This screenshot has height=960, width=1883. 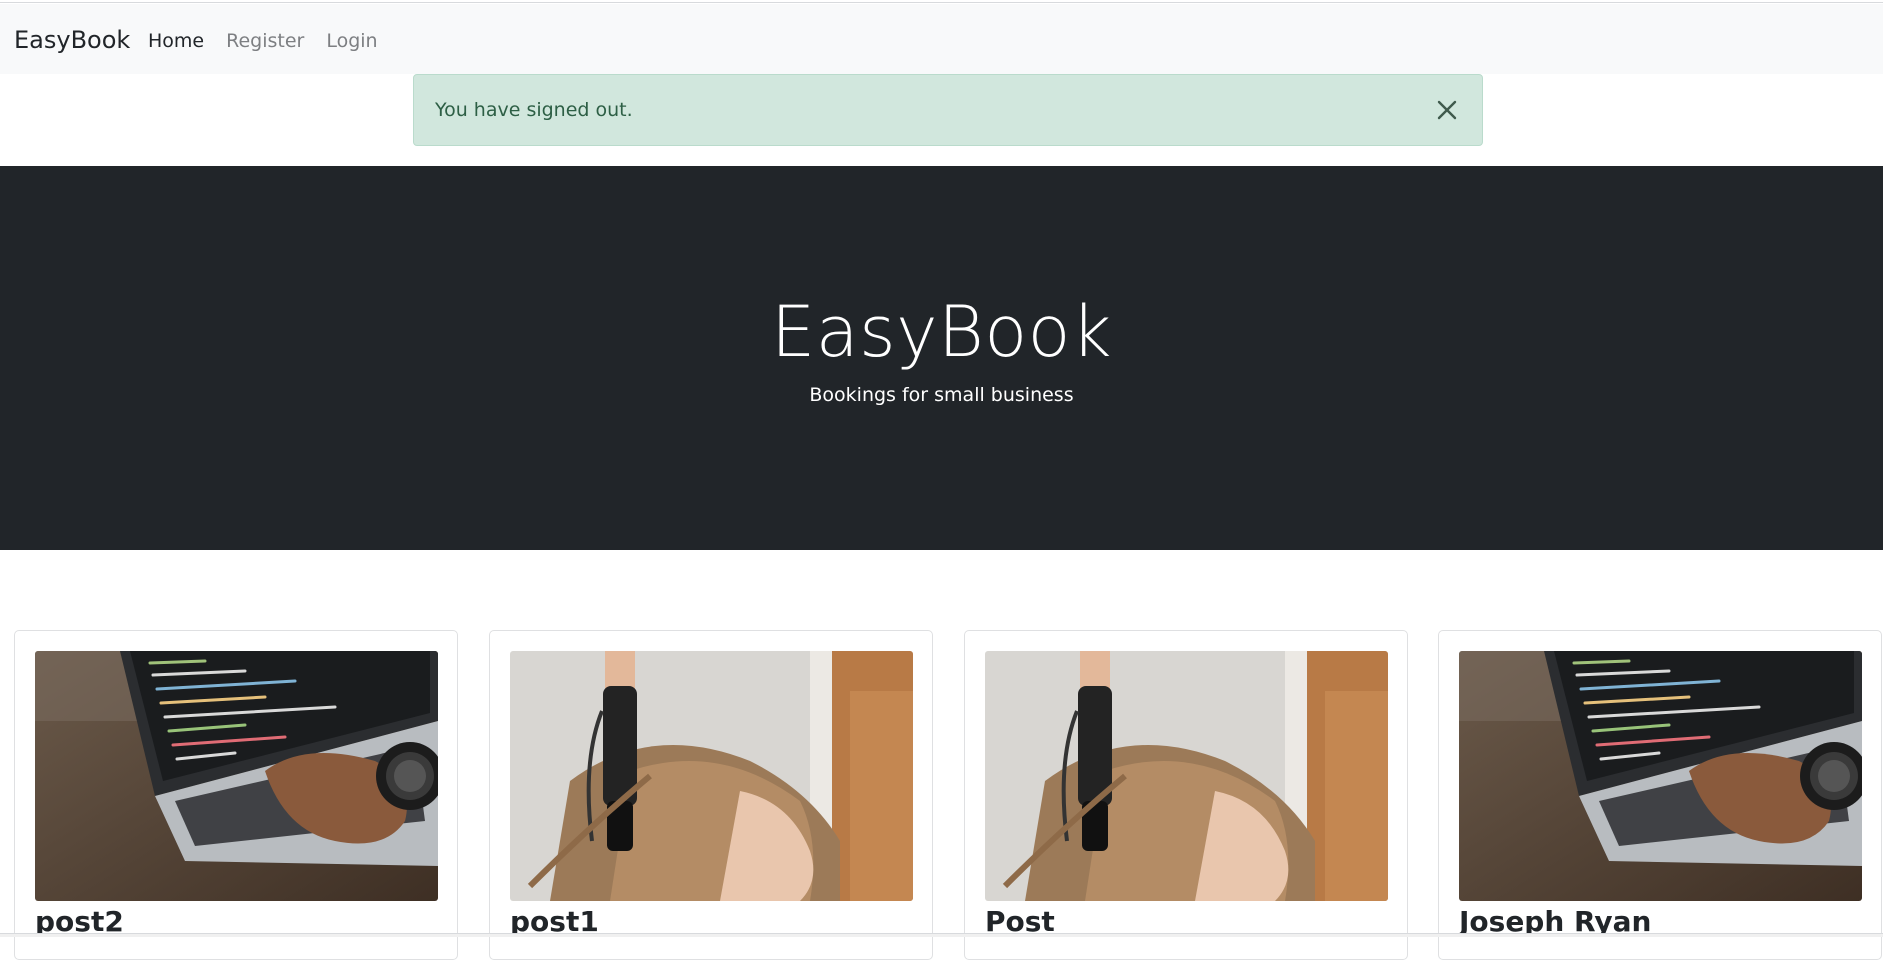 What do you see at coordinates (941, 39) in the screenshot?
I see `navbar: EasyBook Home Register Login` at bounding box center [941, 39].